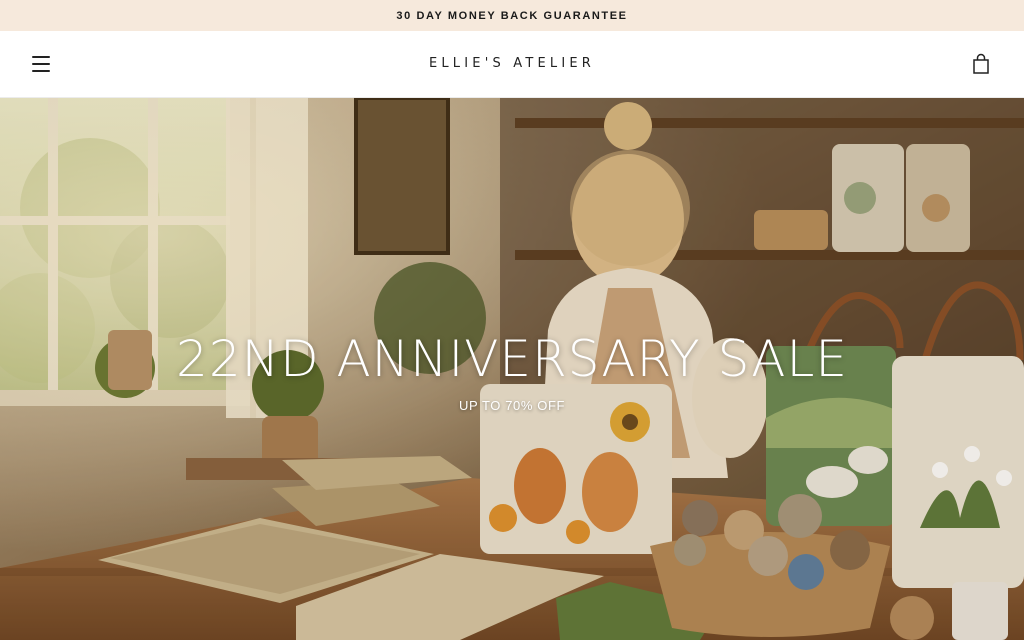 This screenshot has width=1024, height=640. Describe the element at coordinates (512, 405) in the screenshot. I see `hero-subtitle-link: UP TO 70% OFF` at that location.